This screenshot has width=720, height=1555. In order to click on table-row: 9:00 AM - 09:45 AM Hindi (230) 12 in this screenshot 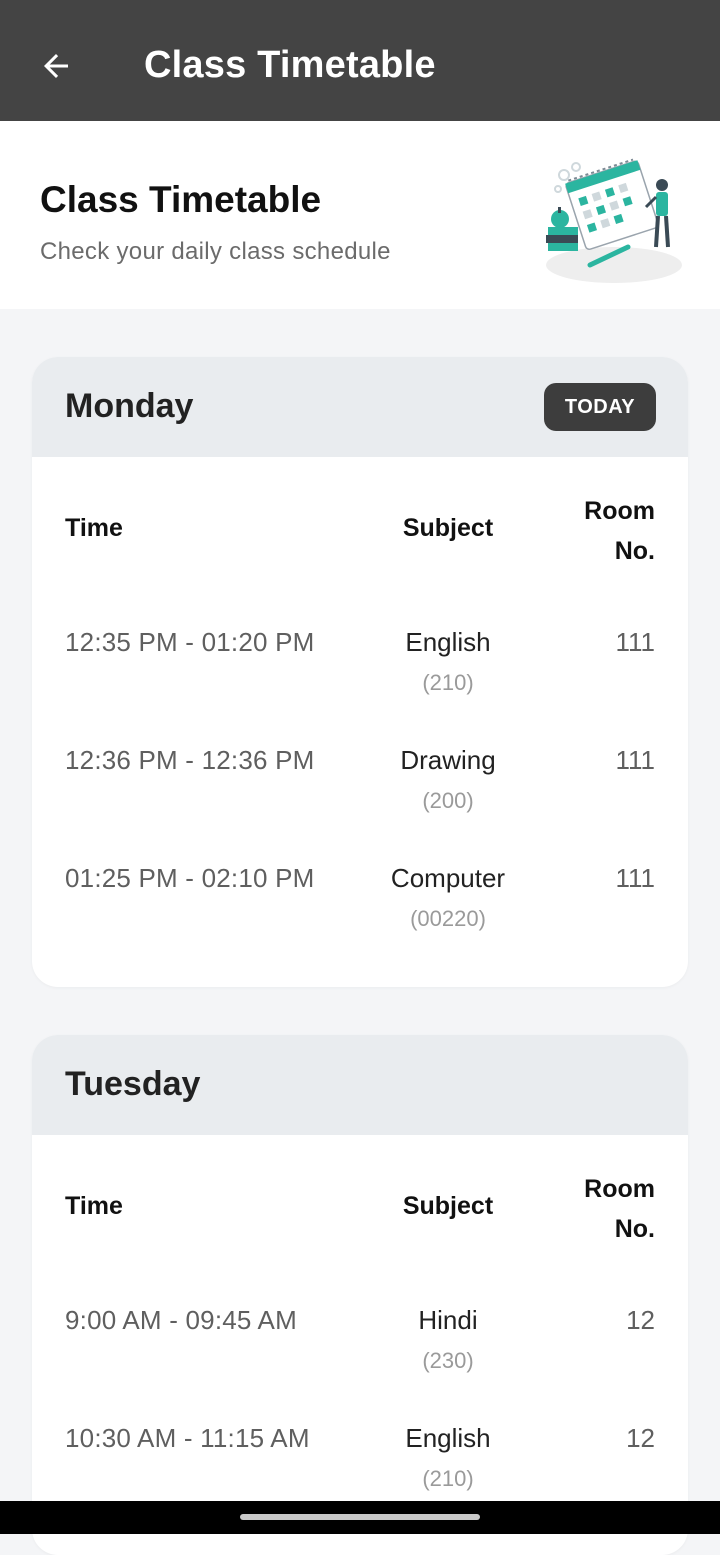, I will do `click(360, 1355)`.